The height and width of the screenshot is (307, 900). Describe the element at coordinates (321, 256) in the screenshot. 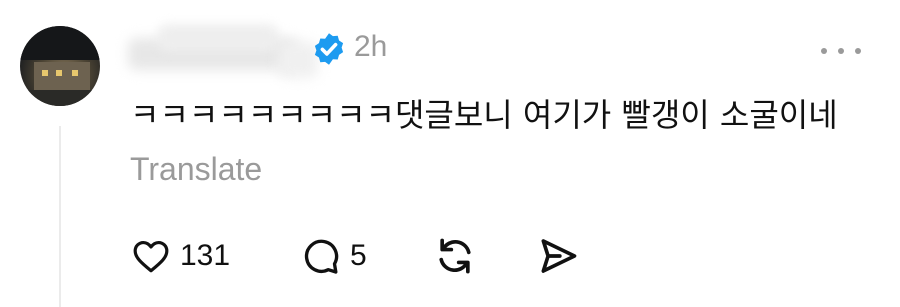

I see `comment-icon` at that location.